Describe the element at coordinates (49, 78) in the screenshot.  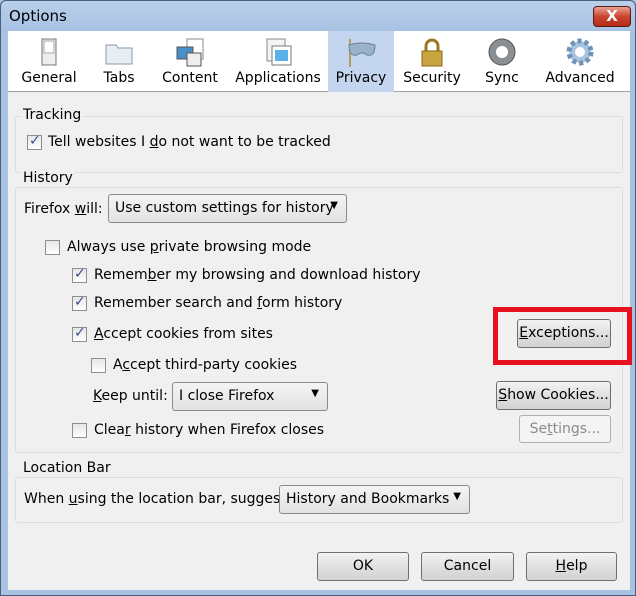
I see `tab-label: General` at that location.